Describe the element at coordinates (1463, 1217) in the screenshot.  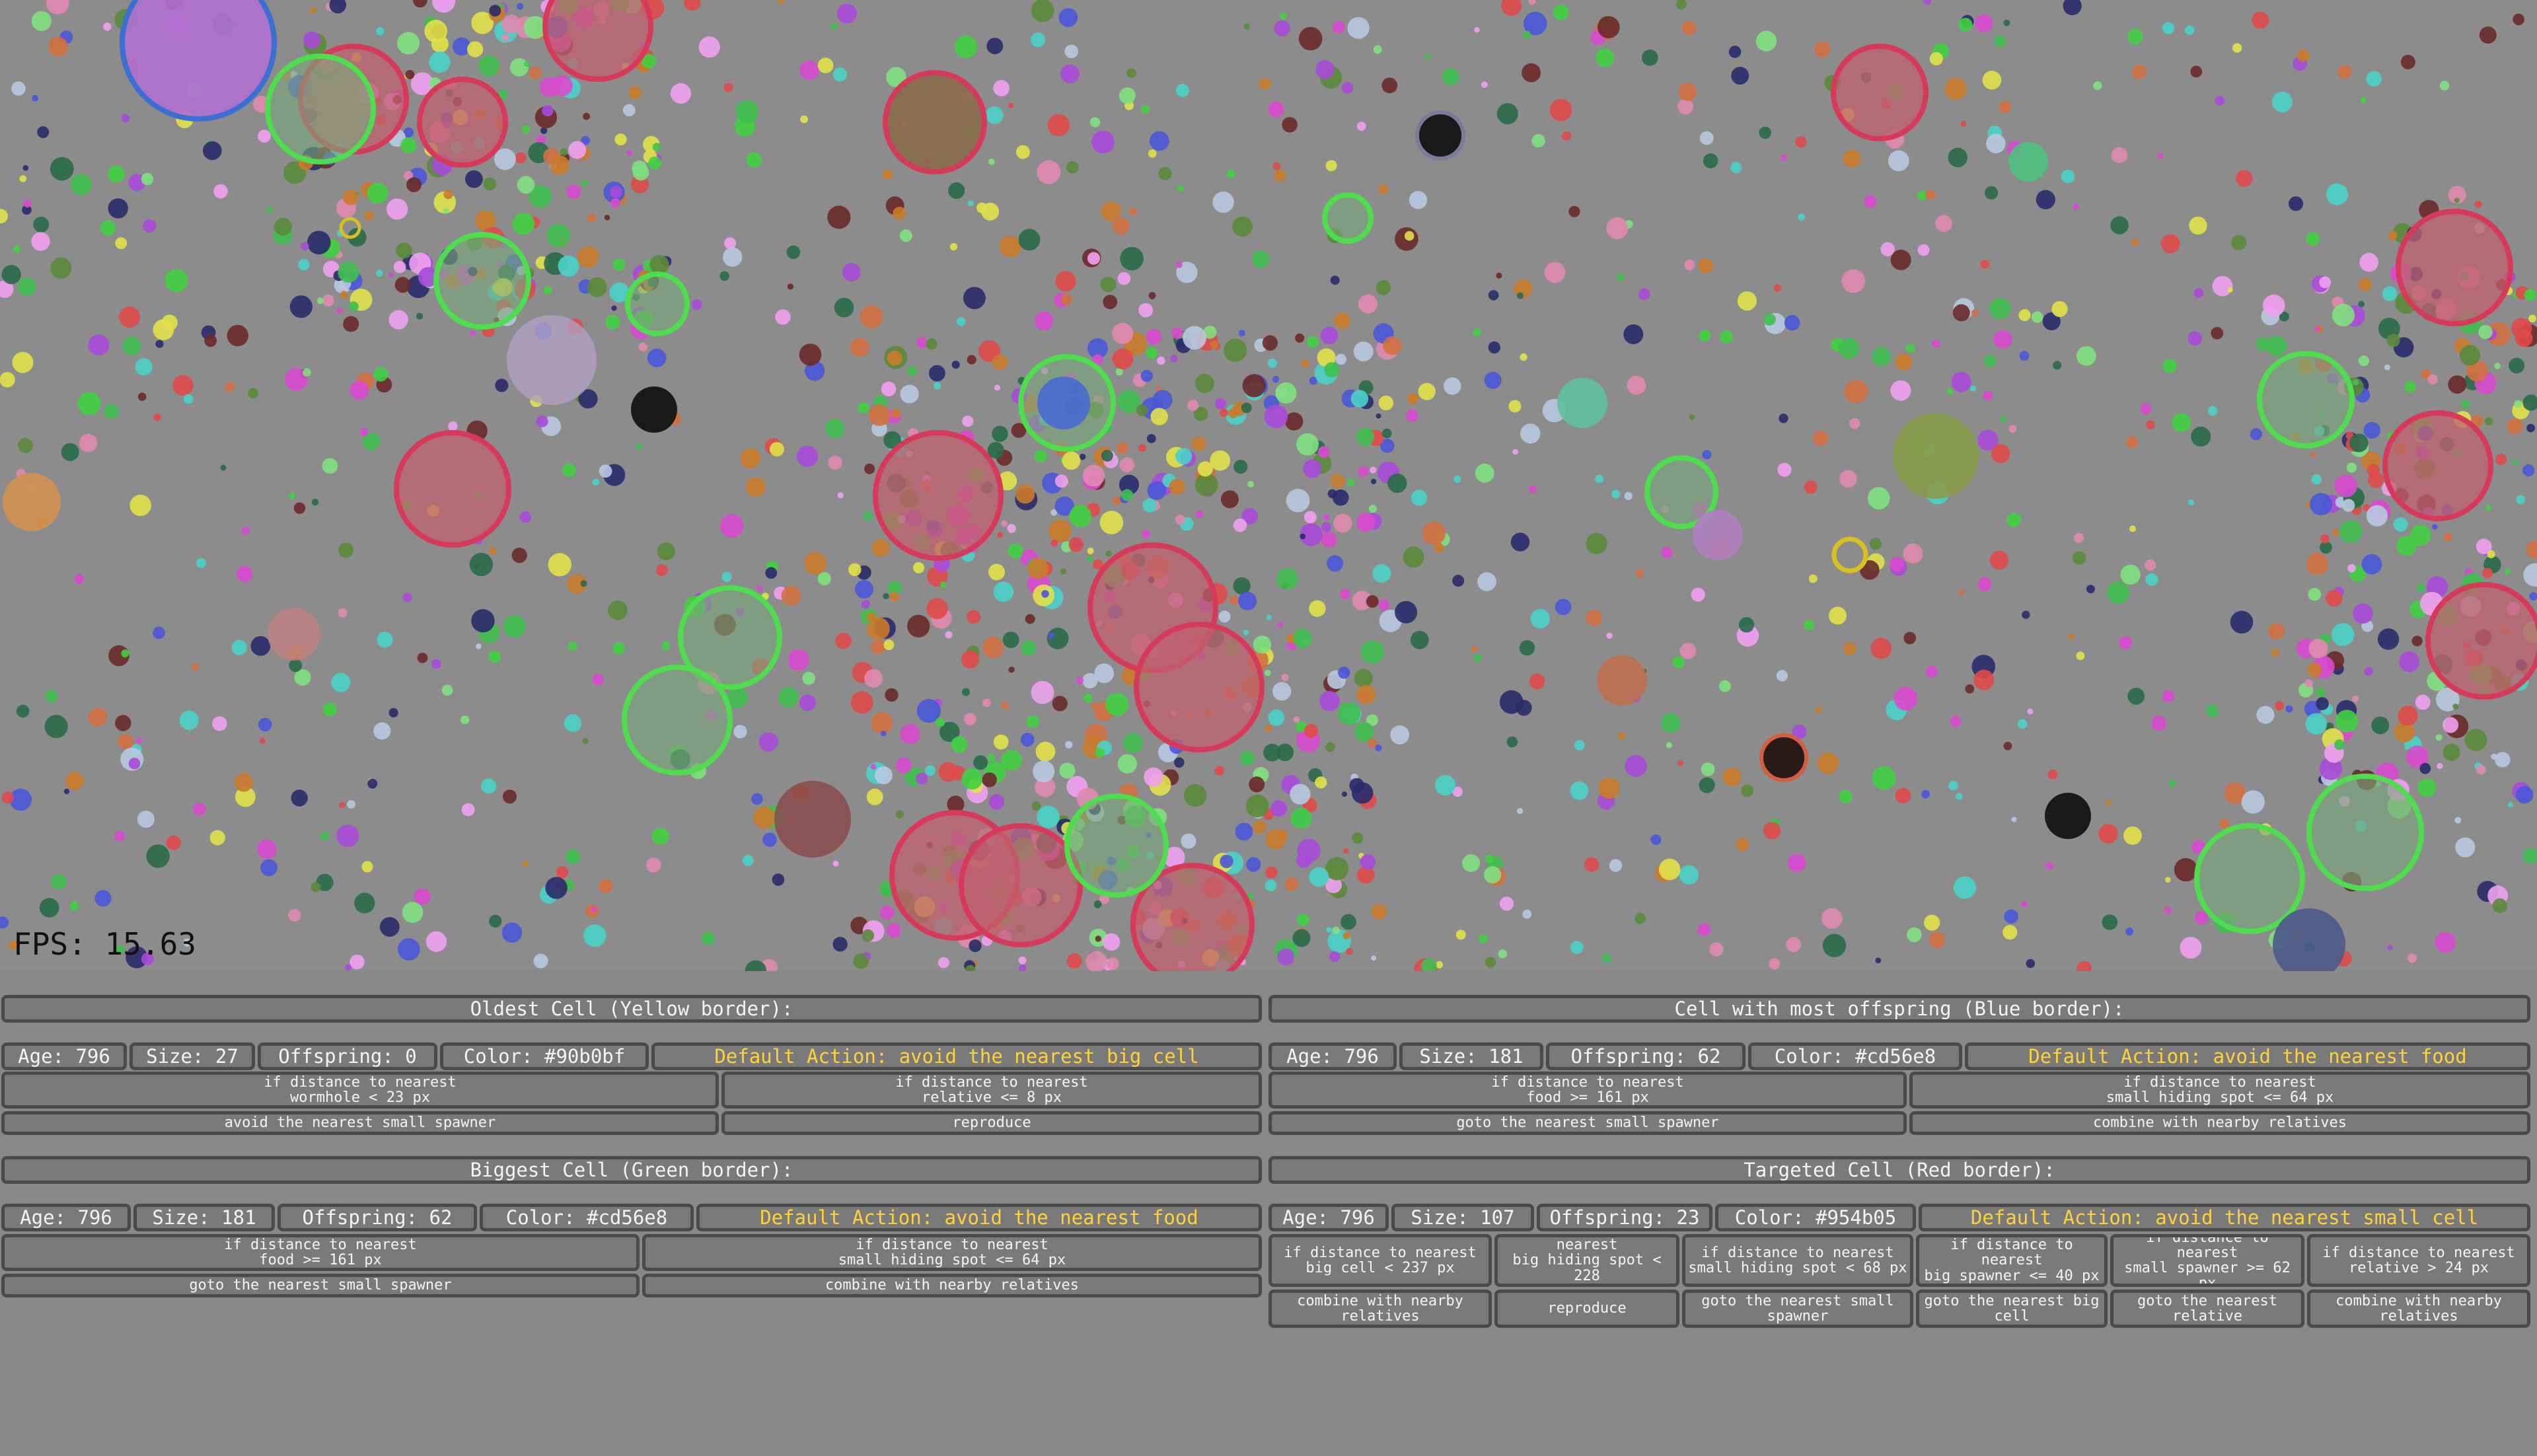
I see `targeted-cell-size: Size: 107` at that location.